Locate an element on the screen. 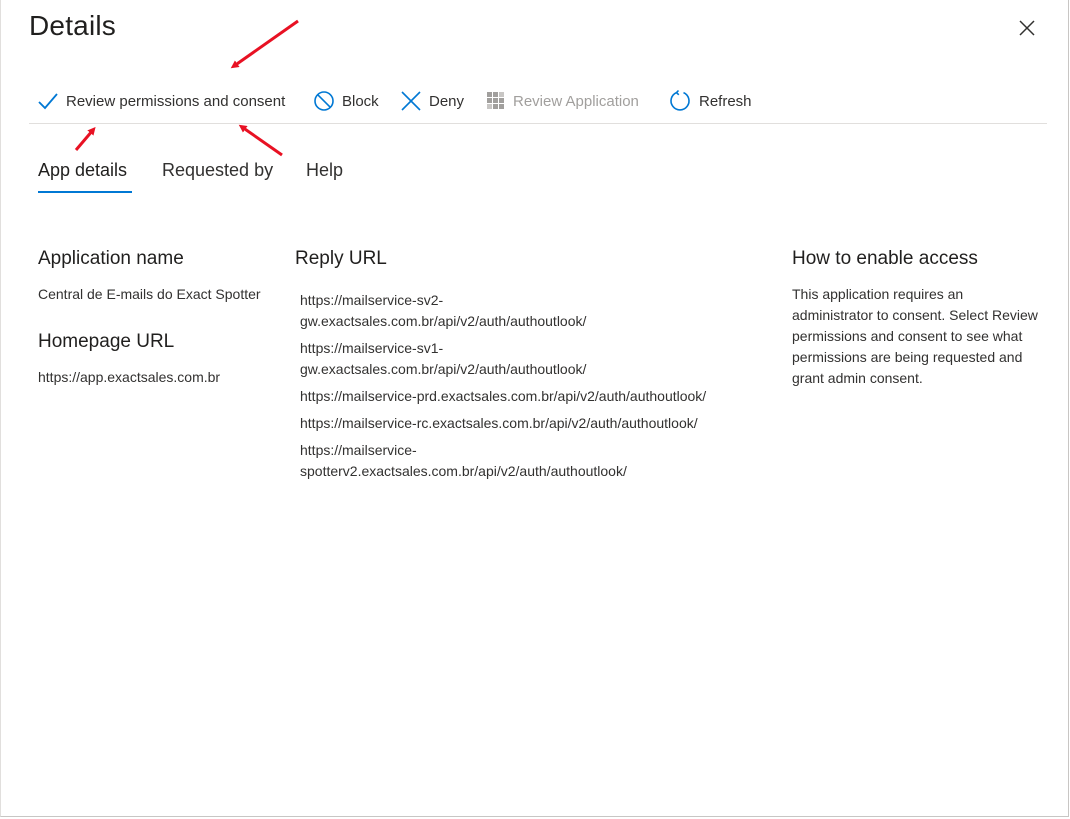 The width and height of the screenshot is (1070, 819). tab-requested-by: Requested by is located at coordinates (217, 174).